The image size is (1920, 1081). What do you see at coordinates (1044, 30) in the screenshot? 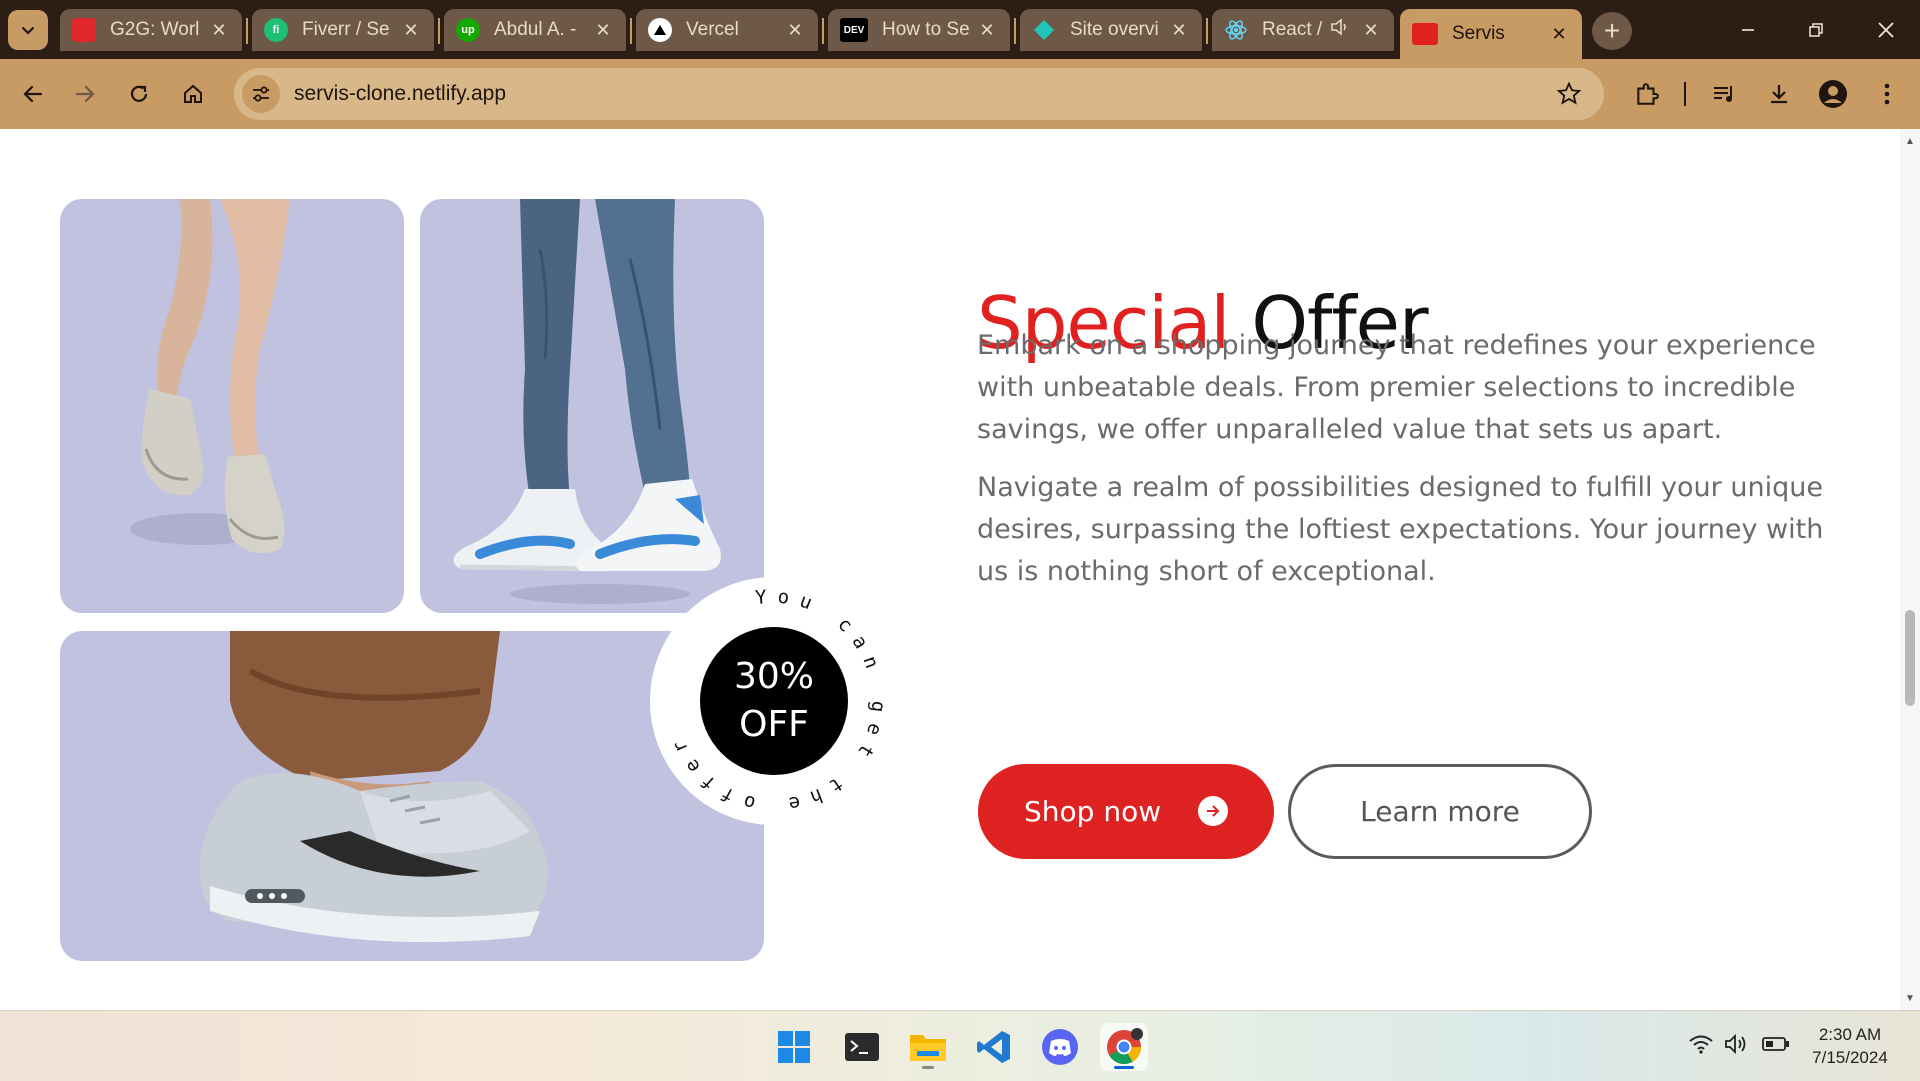
I see `netlify-icon` at bounding box center [1044, 30].